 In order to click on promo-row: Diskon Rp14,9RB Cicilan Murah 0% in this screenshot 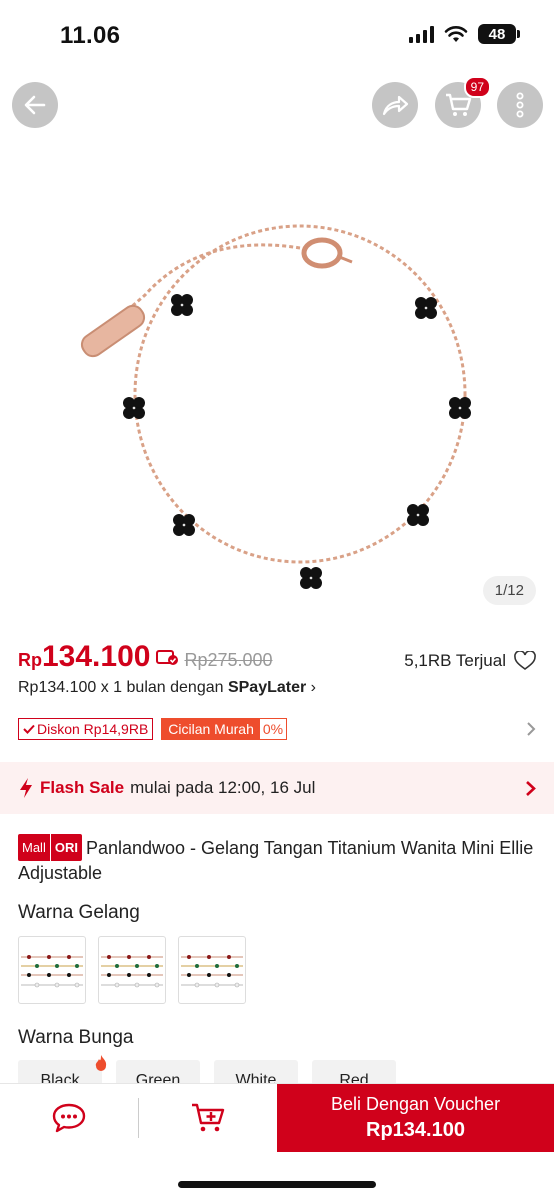, I will do `click(277, 729)`.